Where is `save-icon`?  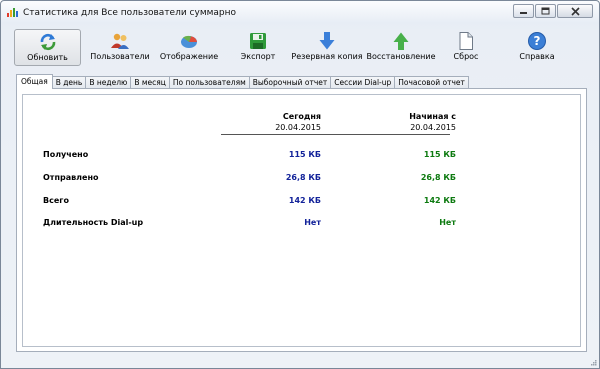
save-icon is located at coordinates (258, 41).